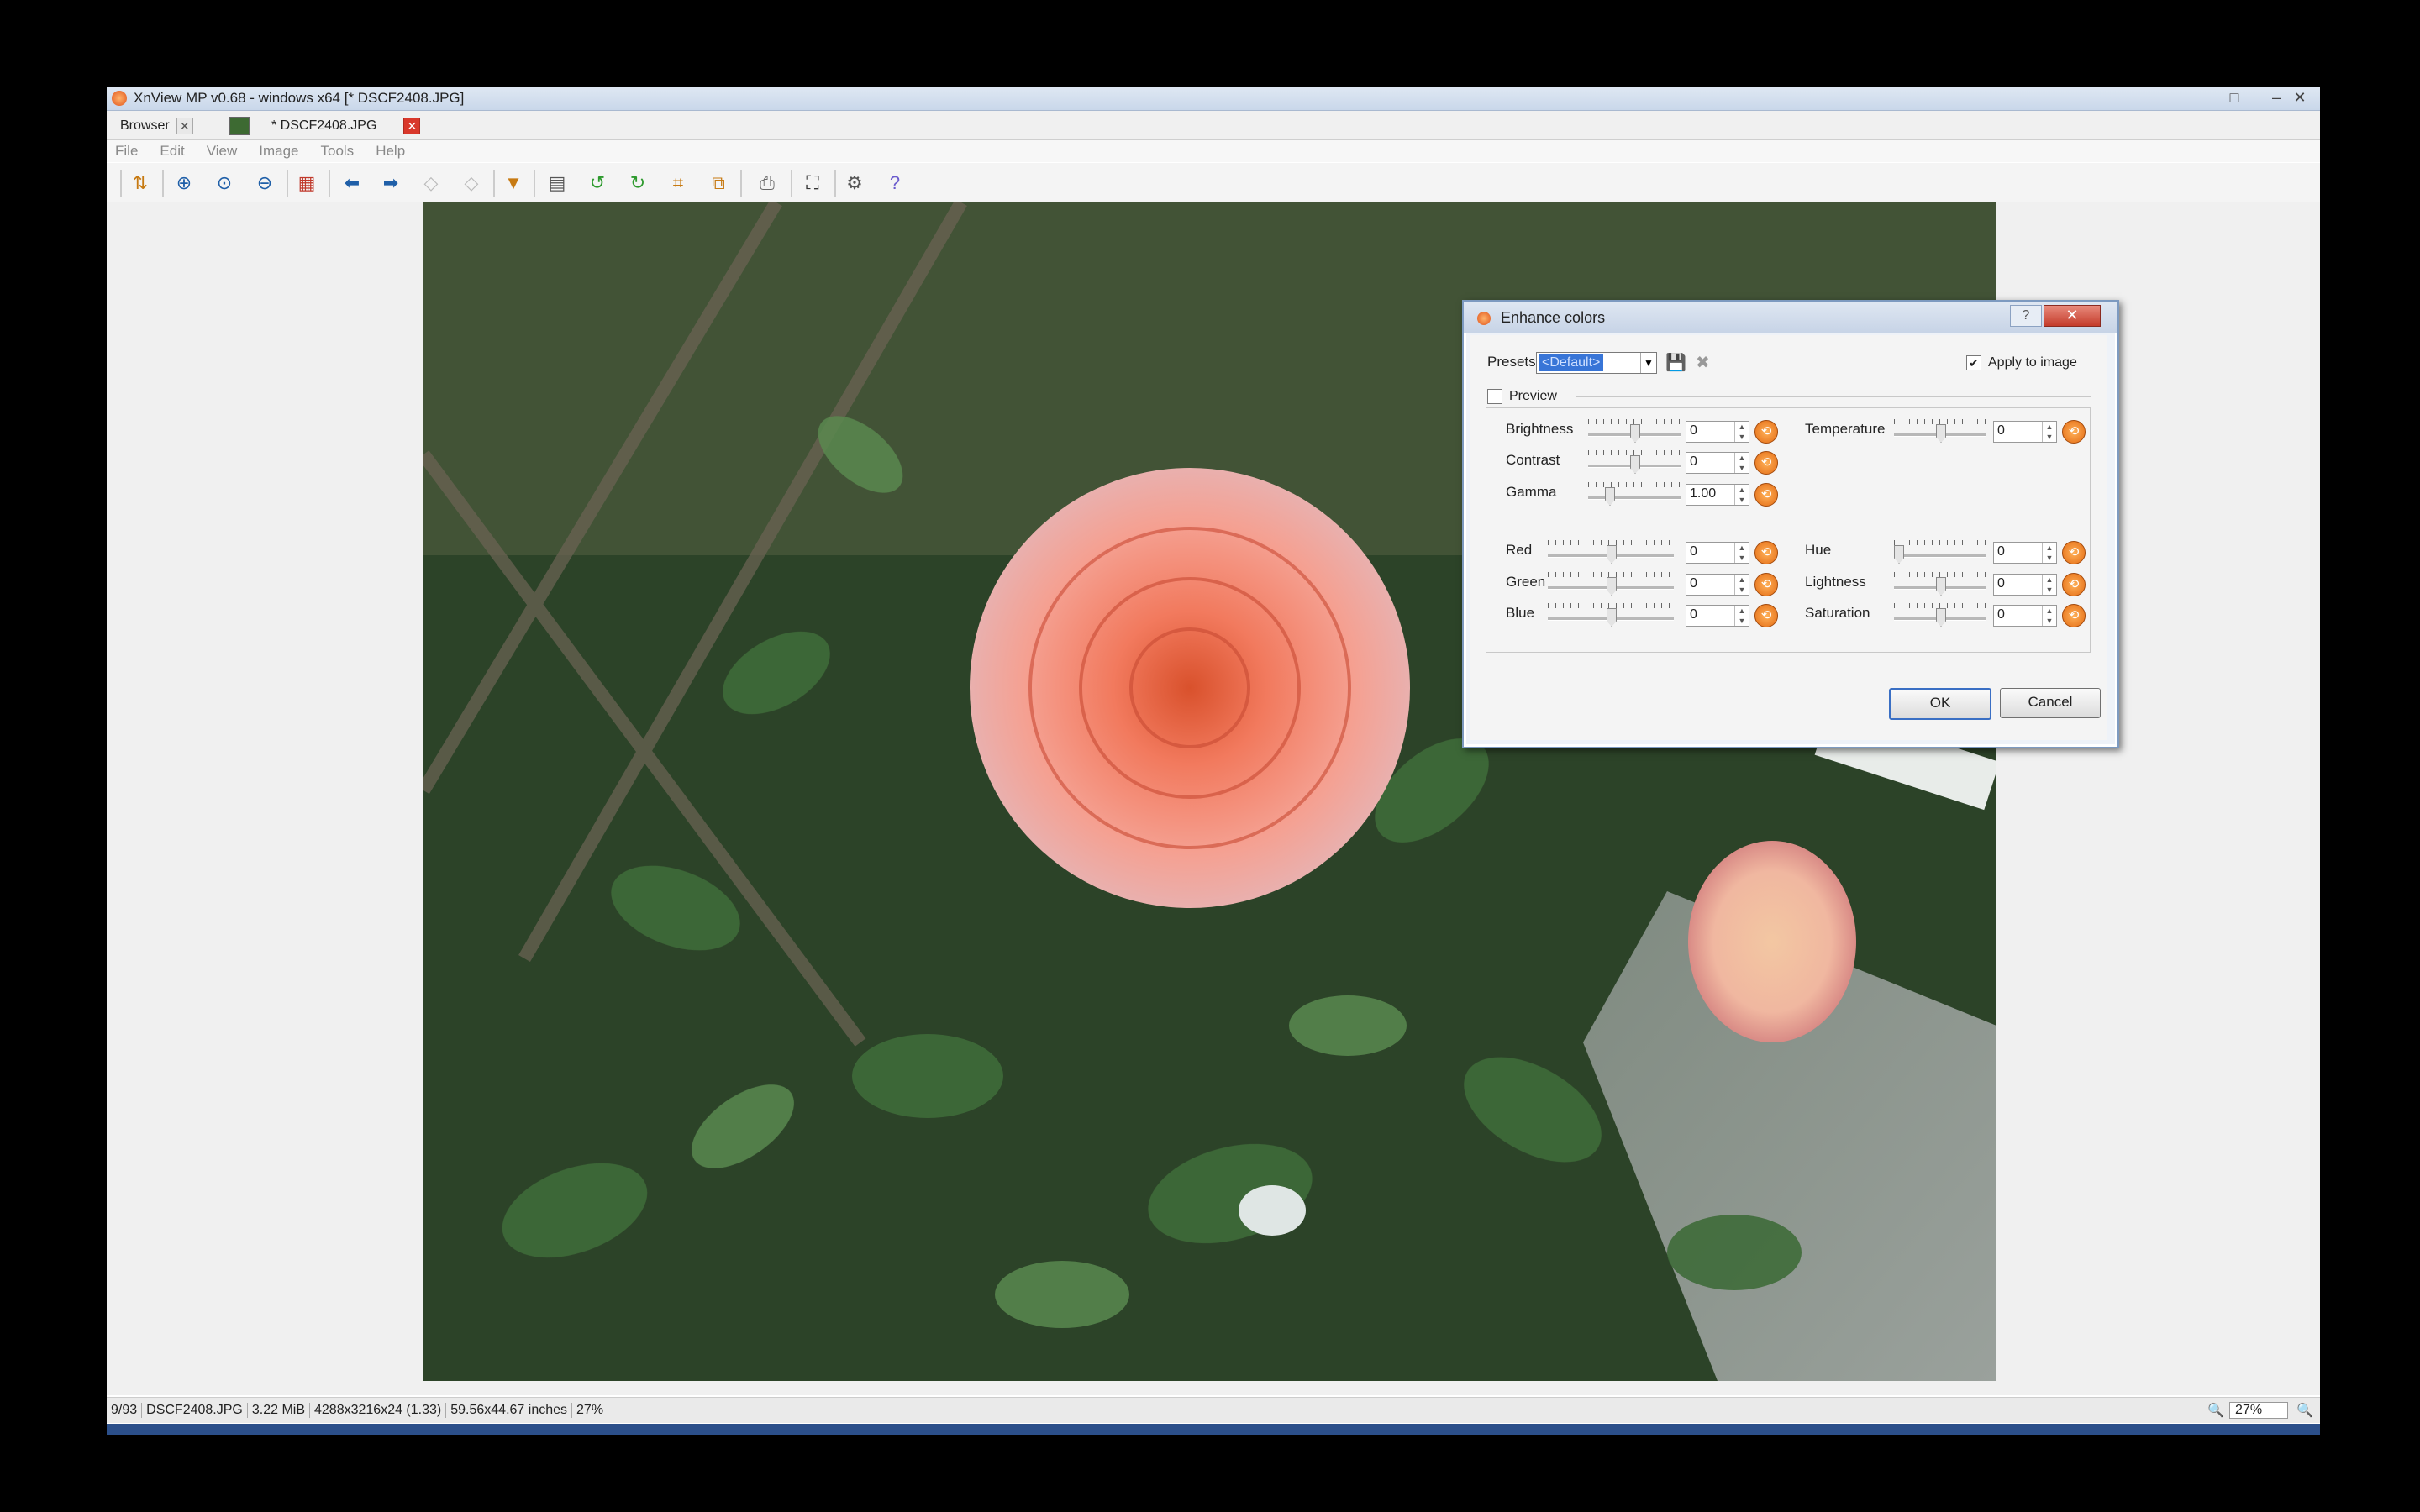 This screenshot has width=2420, height=1512. What do you see at coordinates (1940, 551) in the screenshot?
I see `hue-slider` at bounding box center [1940, 551].